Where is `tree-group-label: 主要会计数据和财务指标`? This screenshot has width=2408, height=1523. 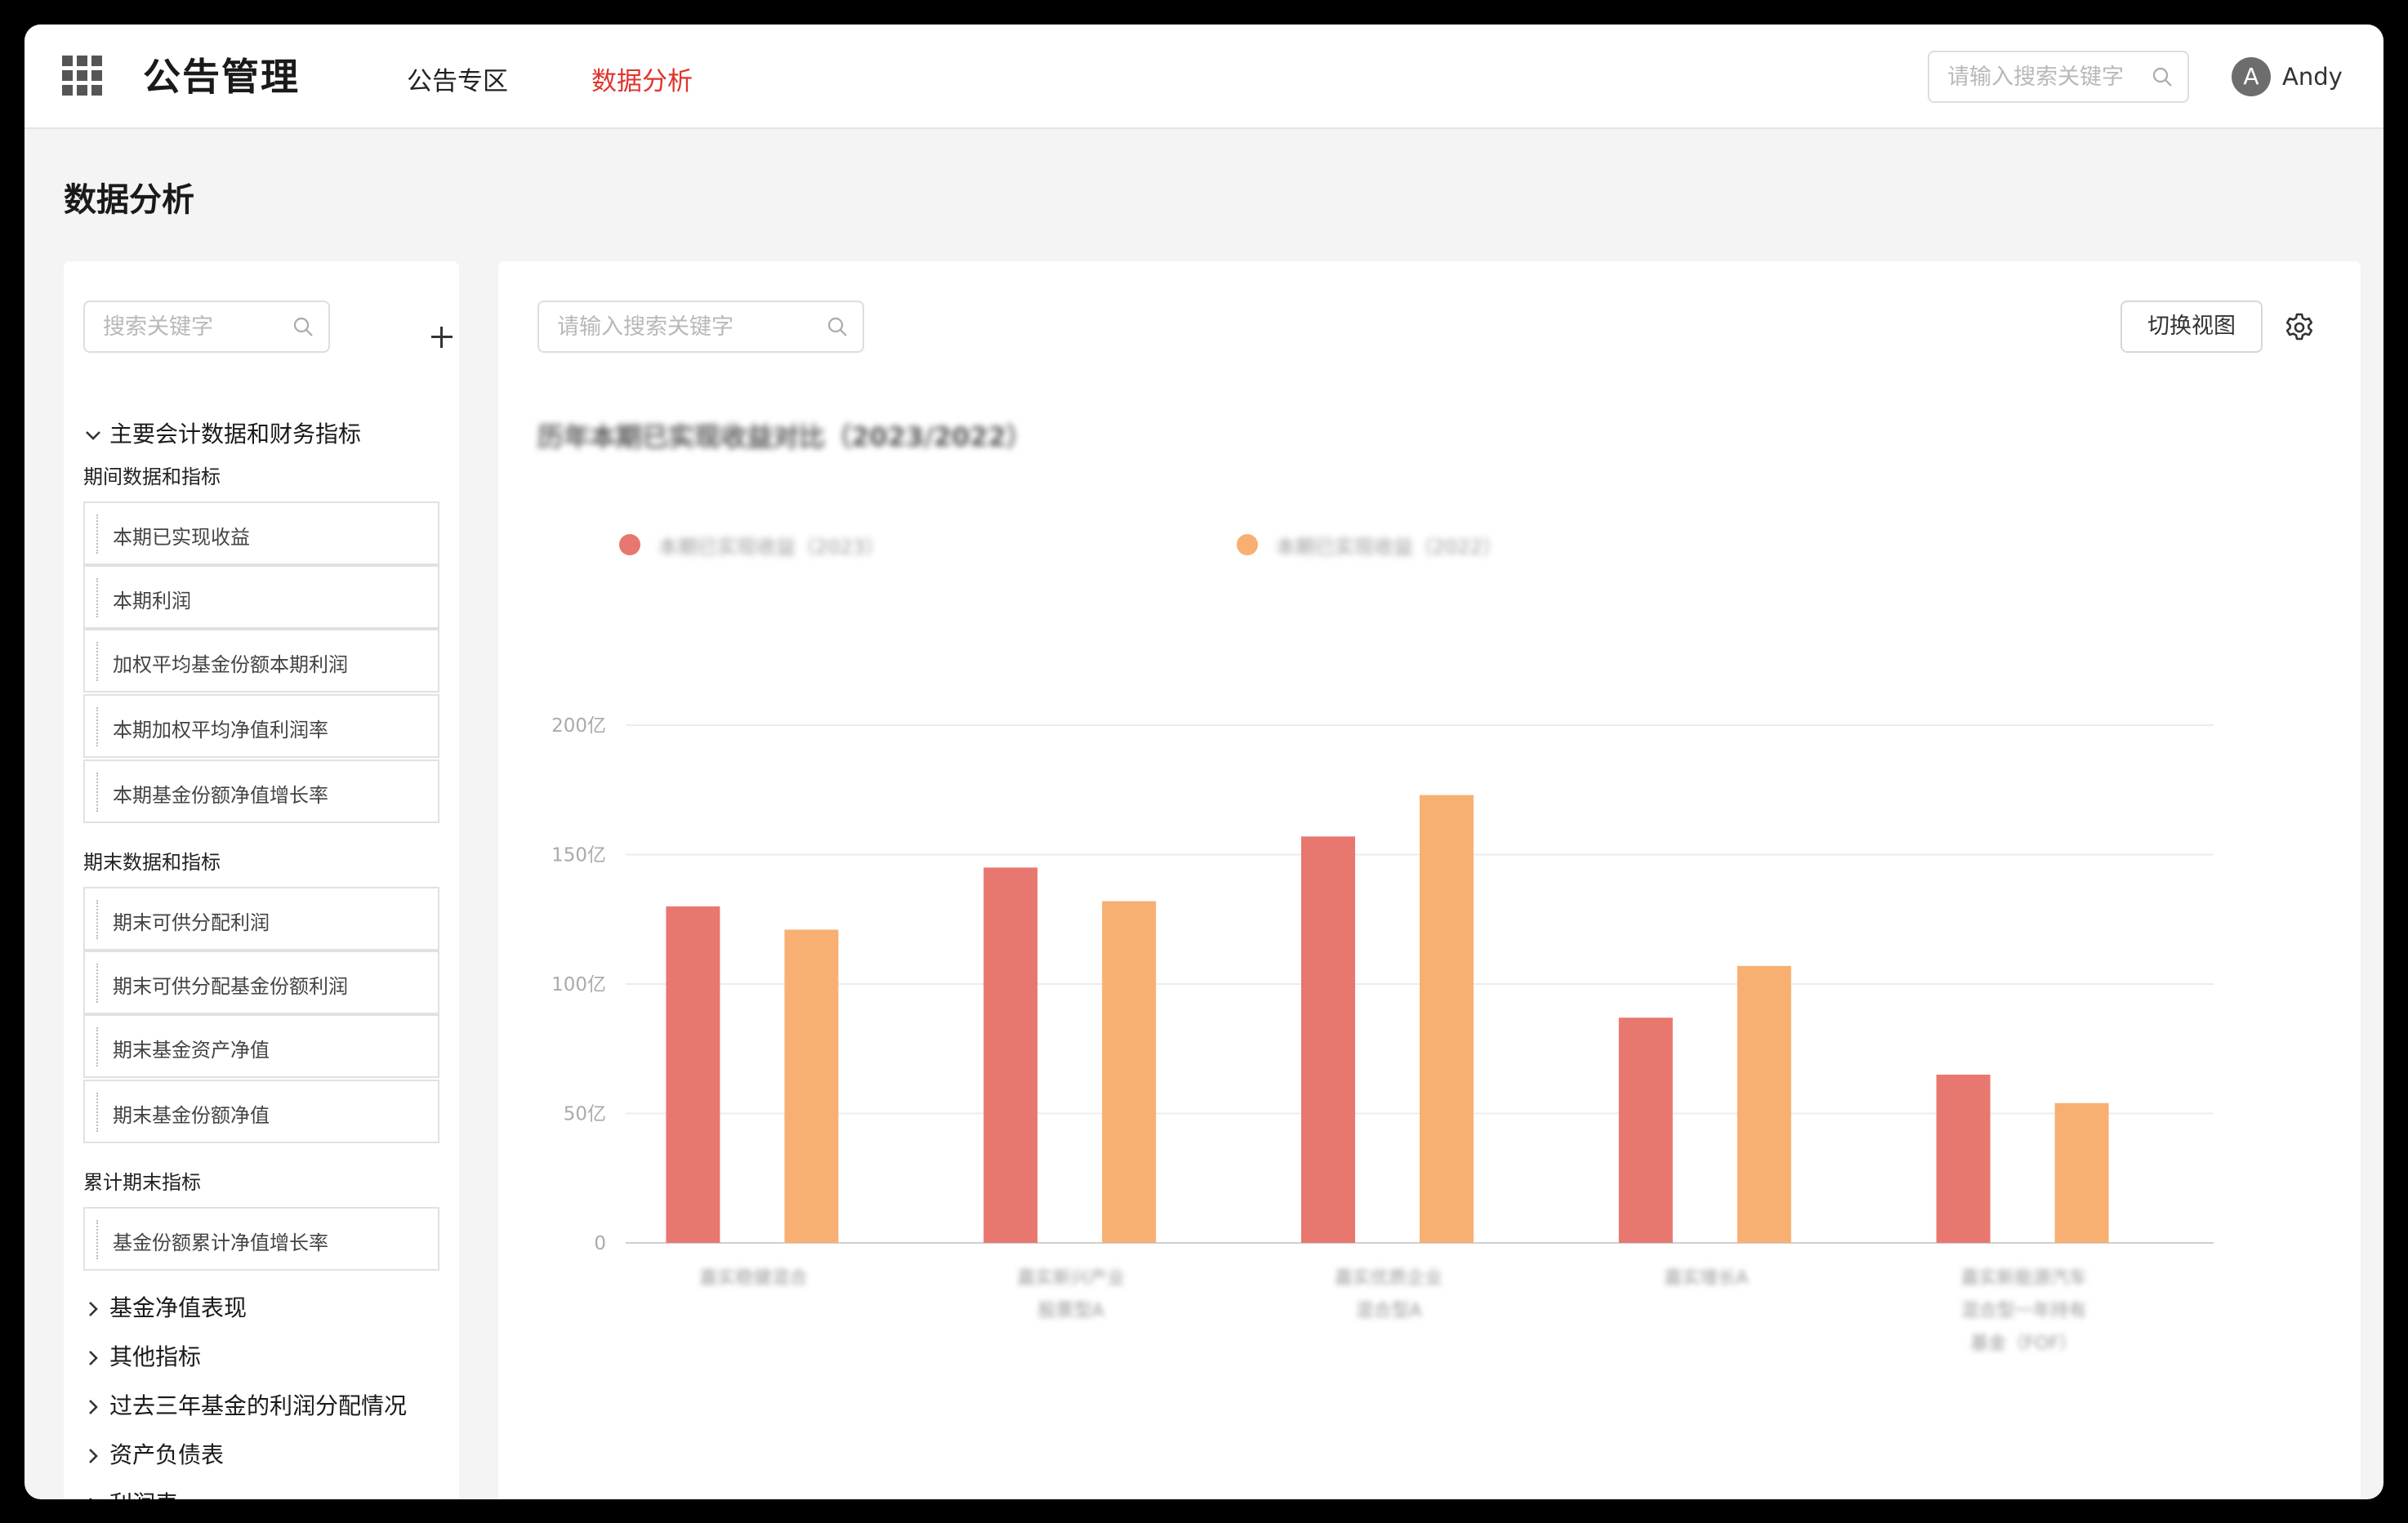
tree-group-label: 主要会计数据和财务指标 is located at coordinates (236, 435).